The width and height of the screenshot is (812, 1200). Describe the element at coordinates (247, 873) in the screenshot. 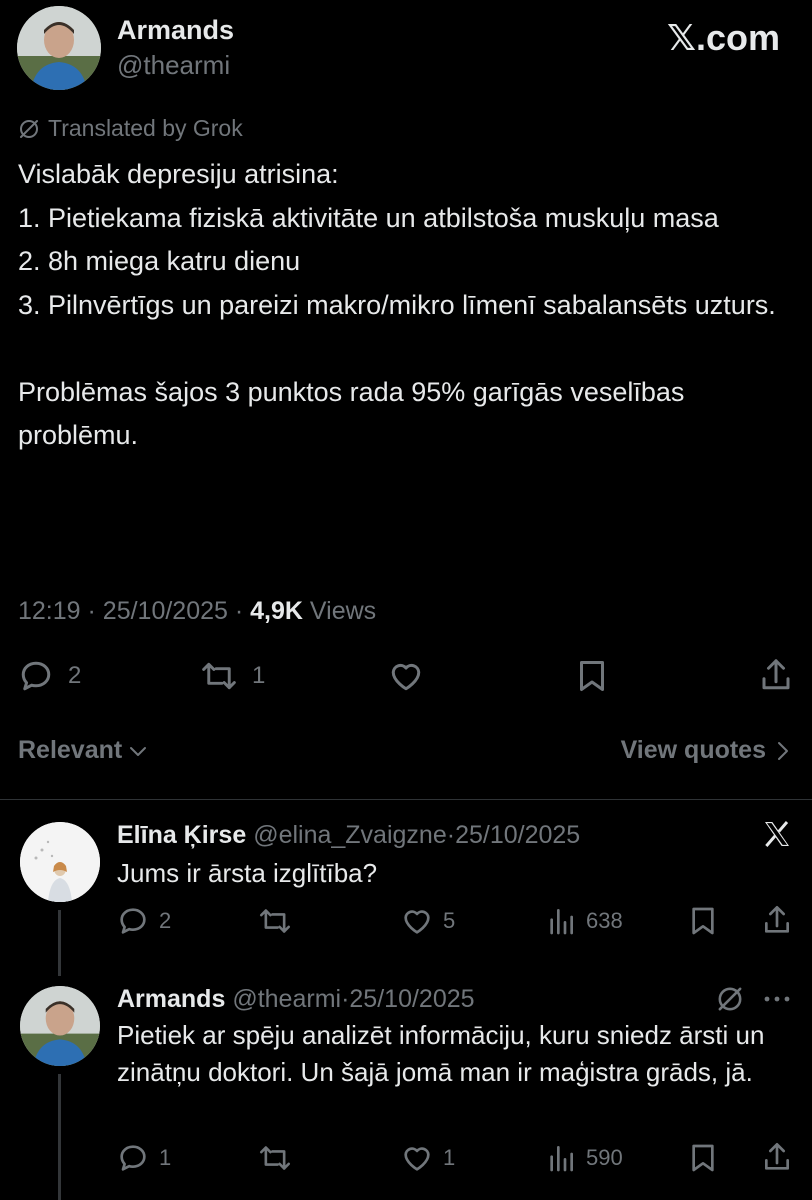

I see `reply-text: Jums ir ārsta izglītība?` at that location.